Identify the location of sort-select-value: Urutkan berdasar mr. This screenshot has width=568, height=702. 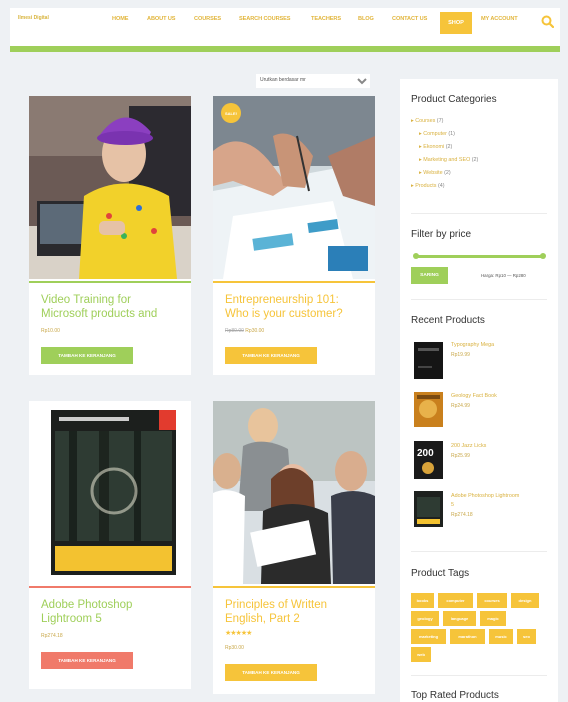
(283, 80).